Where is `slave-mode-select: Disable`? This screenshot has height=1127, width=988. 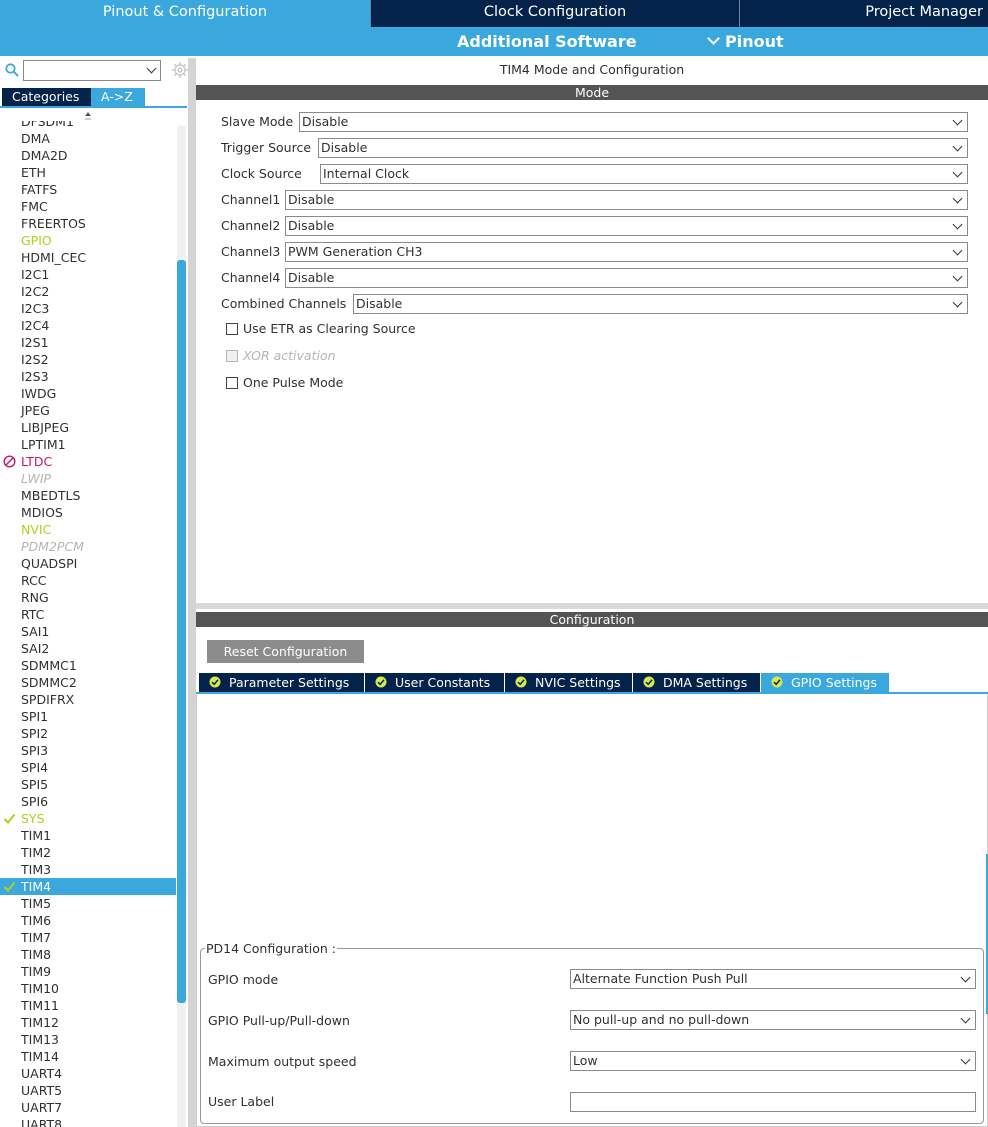 slave-mode-select: Disable is located at coordinates (633, 122).